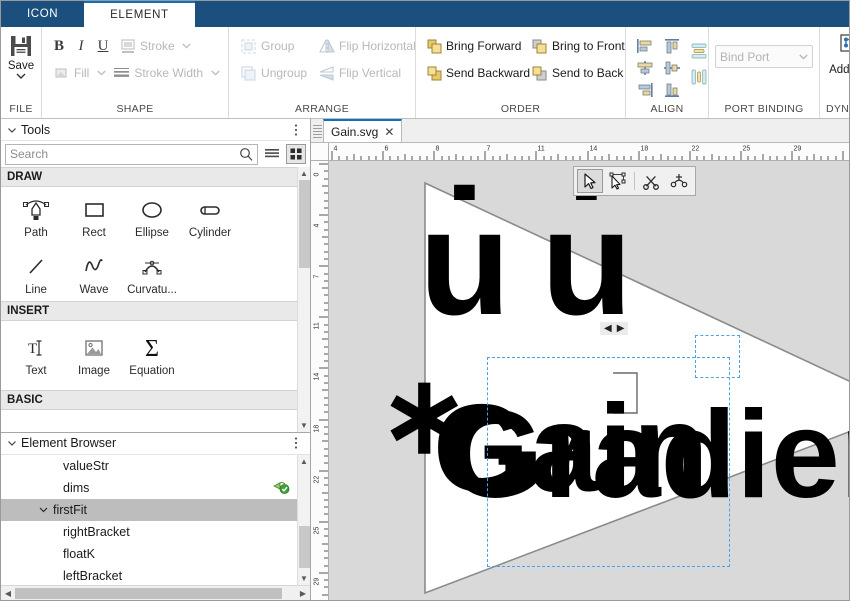 This screenshot has height=601, width=850. What do you see at coordinates (389, 132) in the screenshot?
I see `close-icon: ✕` at bounding box center [389, 132].